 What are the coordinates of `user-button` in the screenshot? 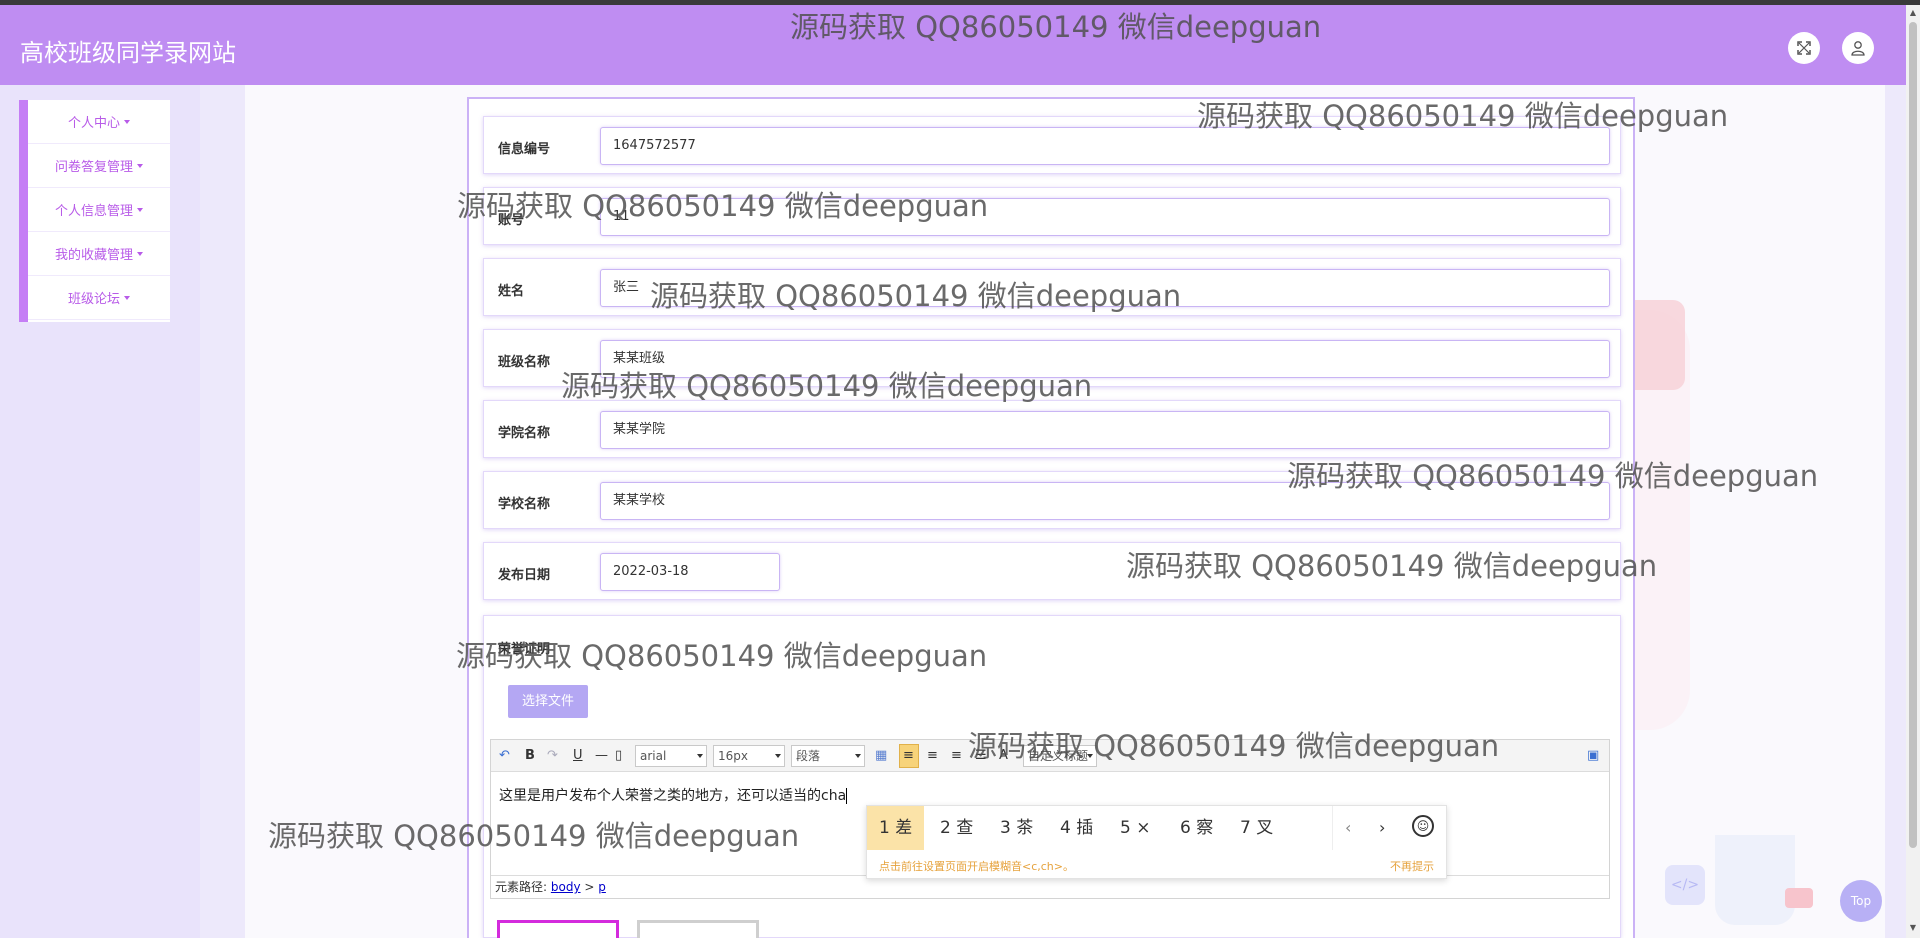 It's located at (1858, 48).